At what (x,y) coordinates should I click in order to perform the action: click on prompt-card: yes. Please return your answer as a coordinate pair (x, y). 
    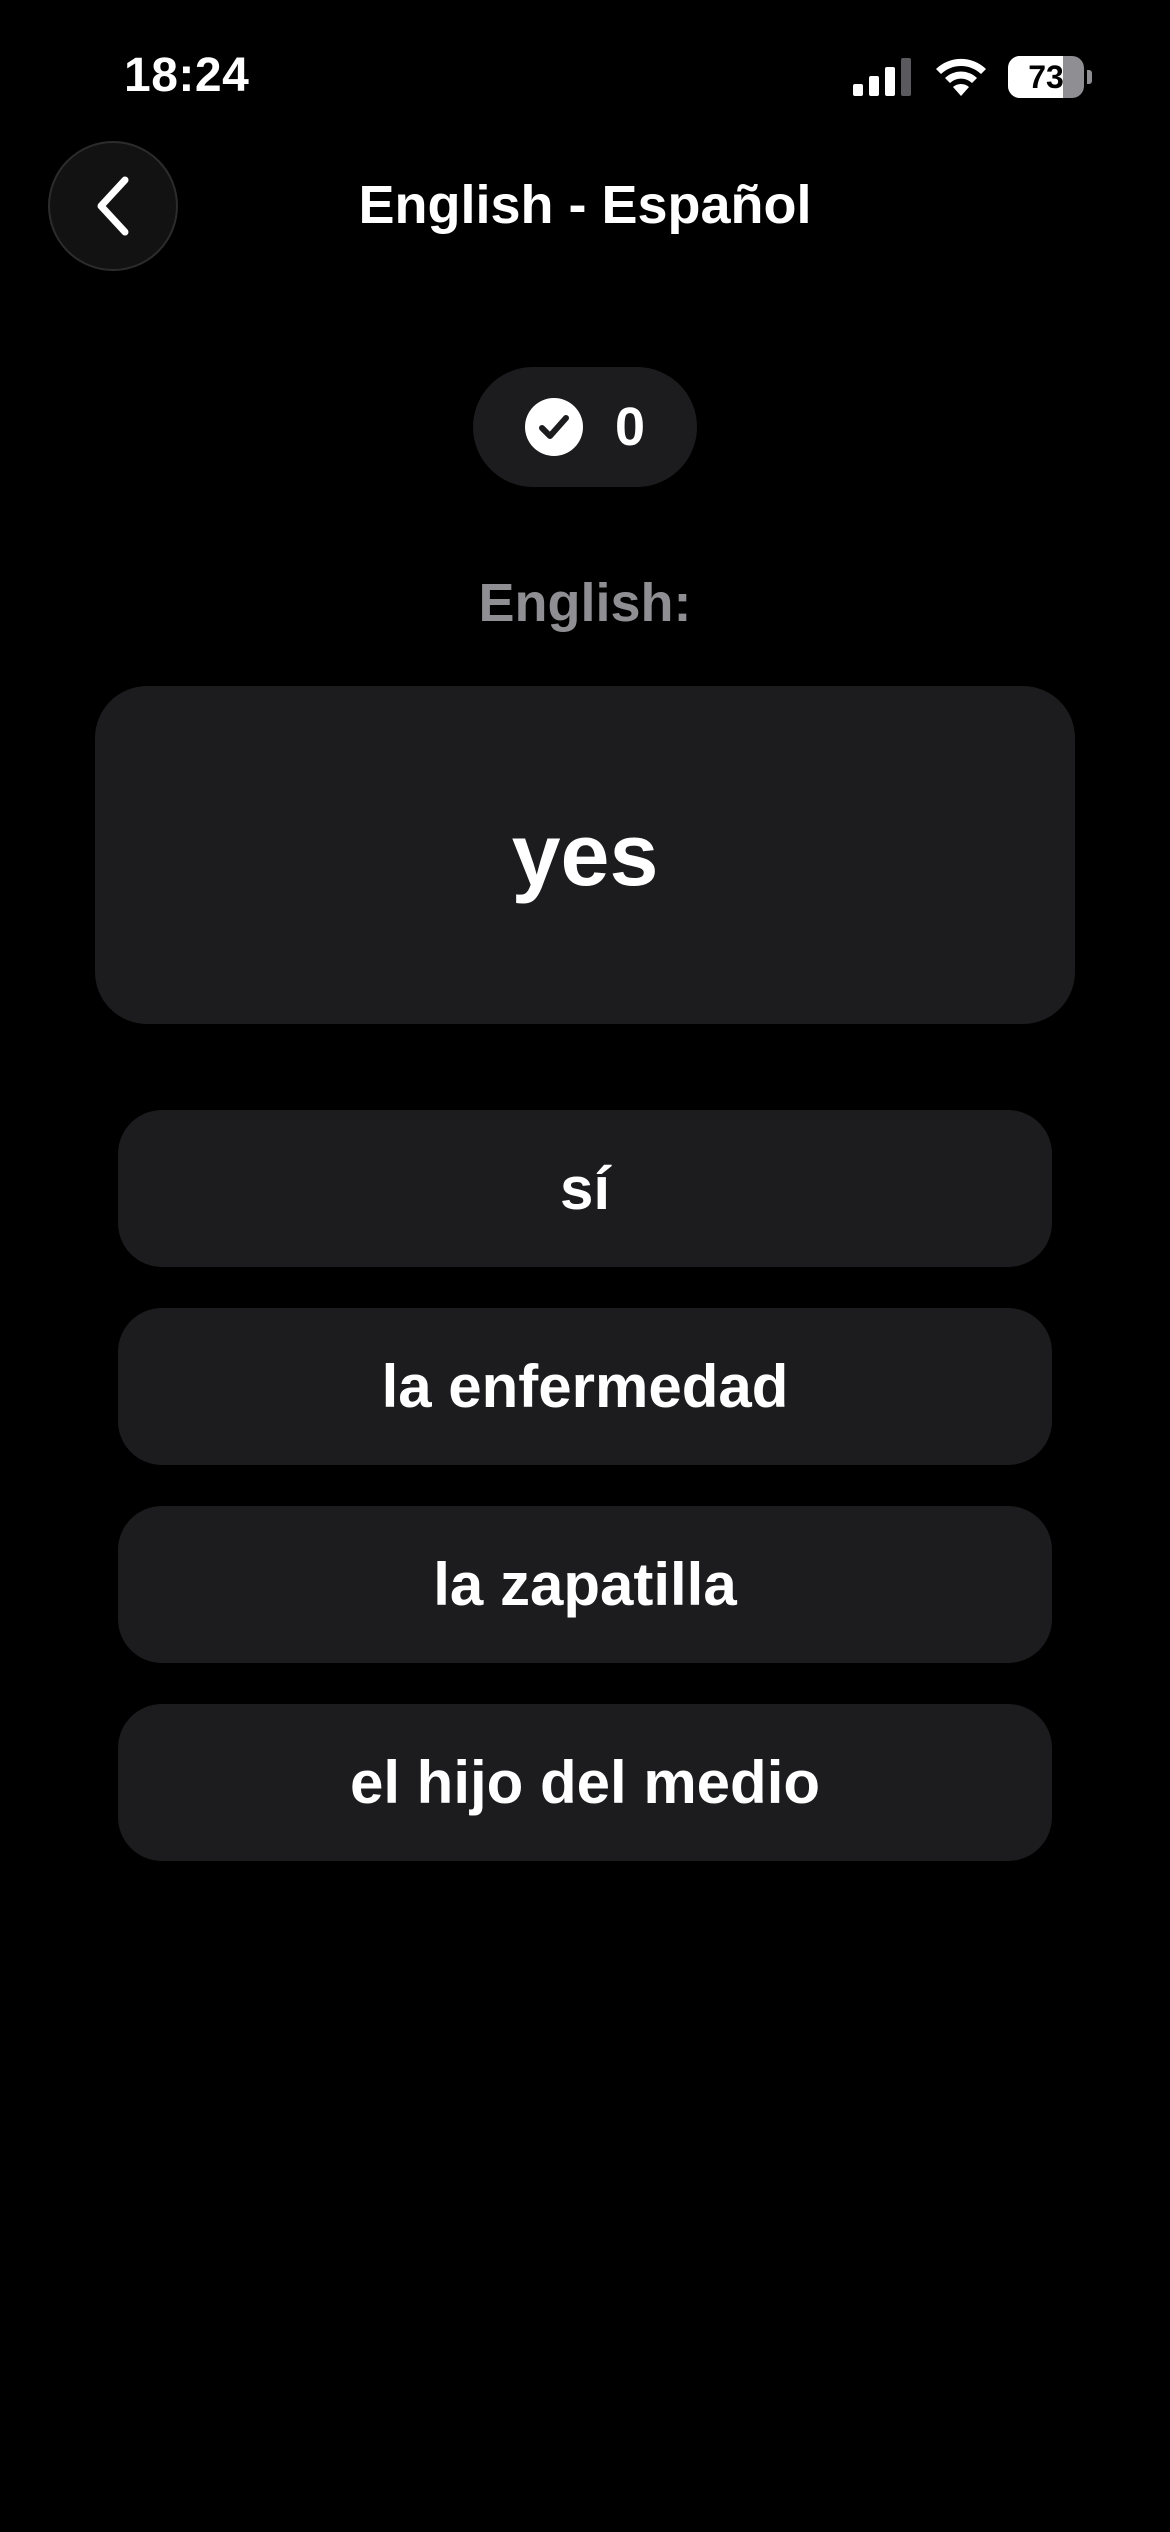
    Looking at the image, I should click on (585, 855).